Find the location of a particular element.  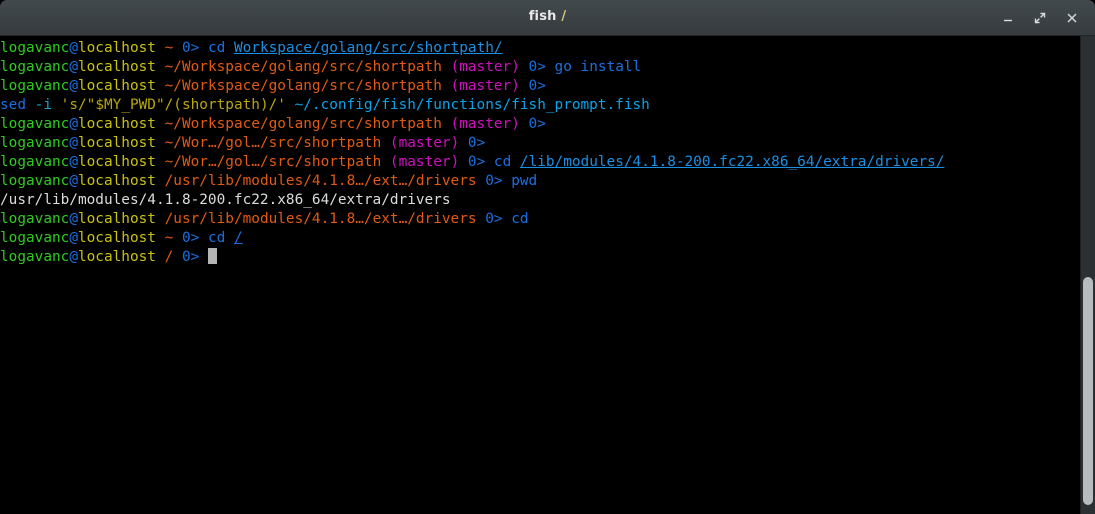

terminal-line: logavanc@localhost / 0> is located at coordinates (537, 257).